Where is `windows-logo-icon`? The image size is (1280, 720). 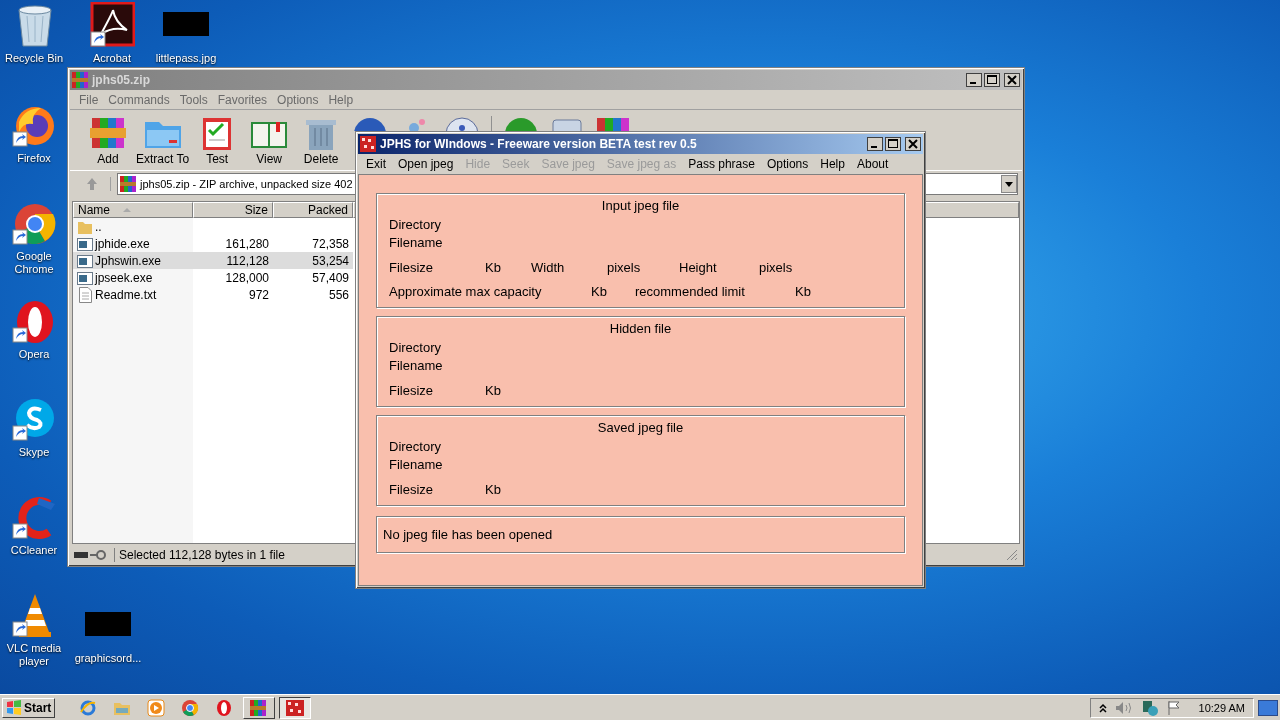
windows-logo-icon is located at coordinates (14, 707).